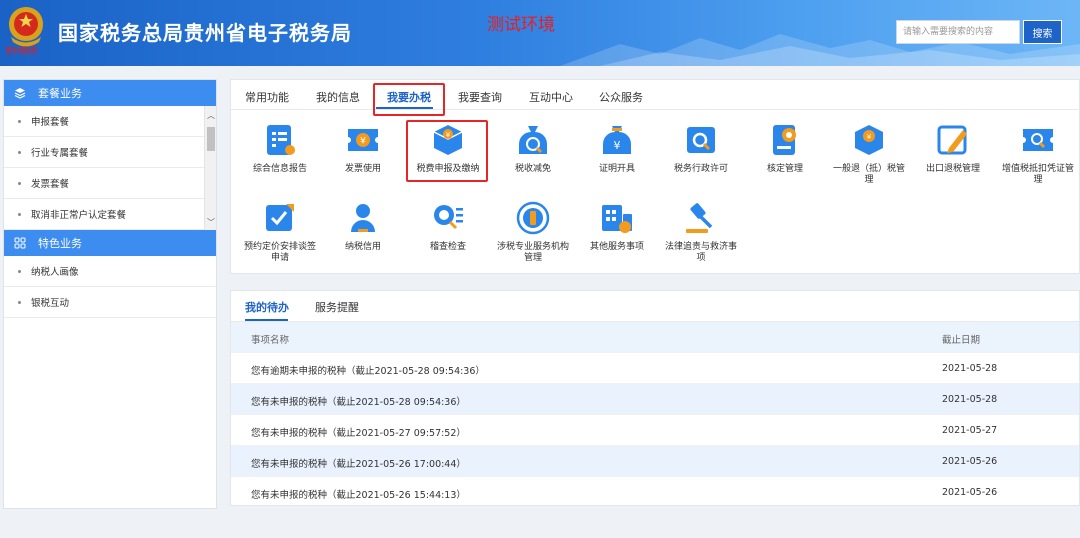 The width and height of the screenshot is (1080, 538). I want to click on pricing-agreement-icon, so click(280, 217).